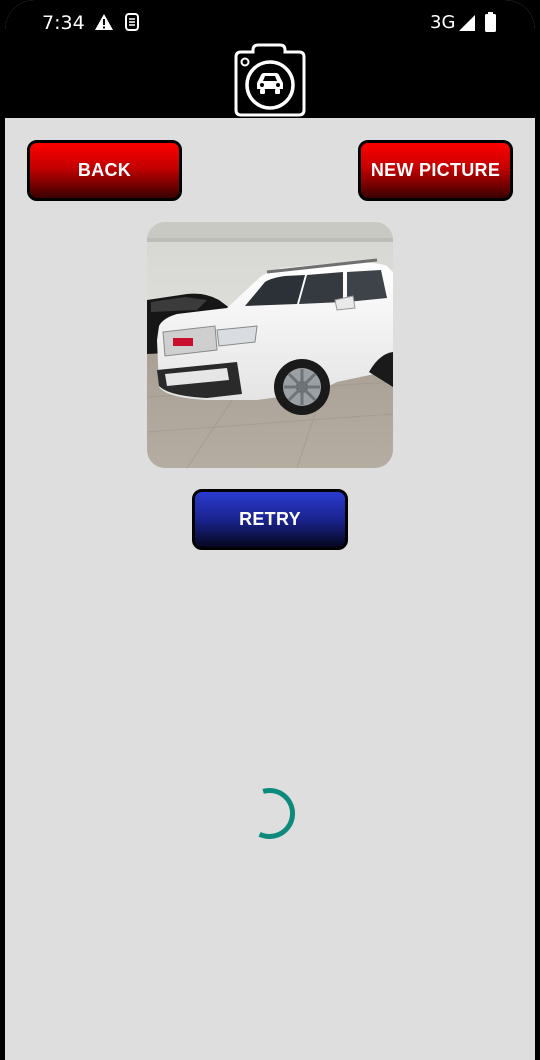 The image size is (540, 1060). I want to click on back-button: BACK, so click(104, 170).